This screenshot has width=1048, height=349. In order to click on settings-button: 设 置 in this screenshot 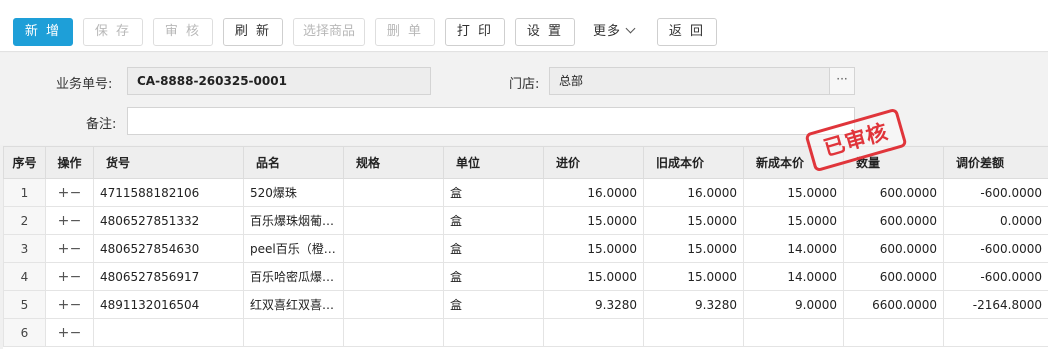, I will do `click(545, 32)`.